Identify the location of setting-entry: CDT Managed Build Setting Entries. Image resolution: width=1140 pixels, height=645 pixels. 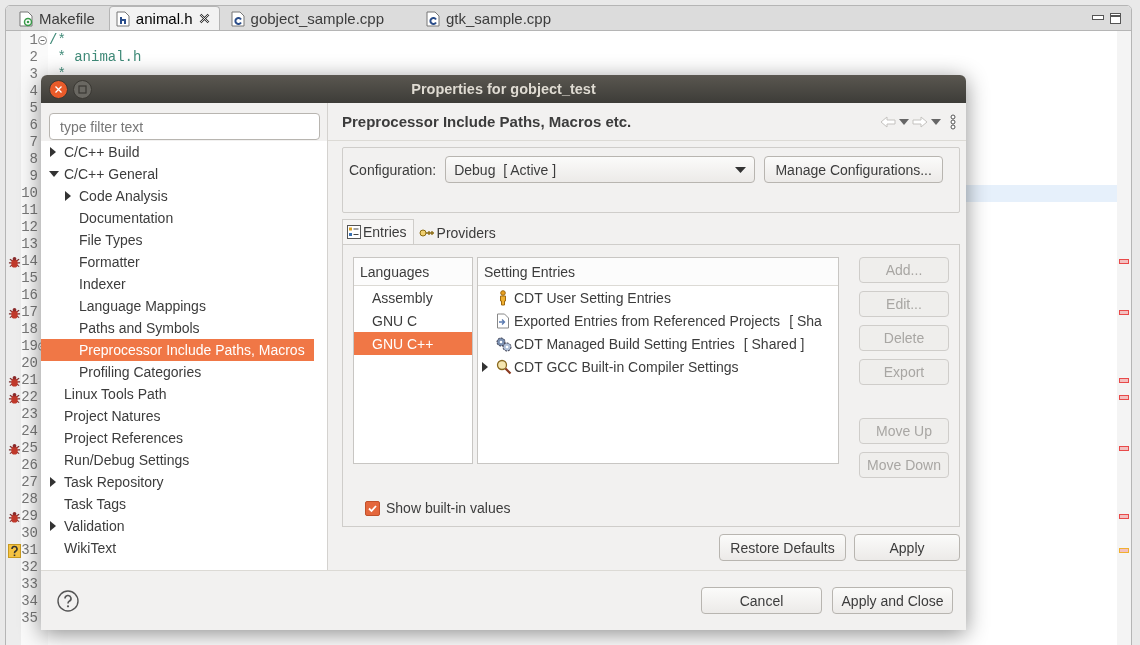
(624, 343).